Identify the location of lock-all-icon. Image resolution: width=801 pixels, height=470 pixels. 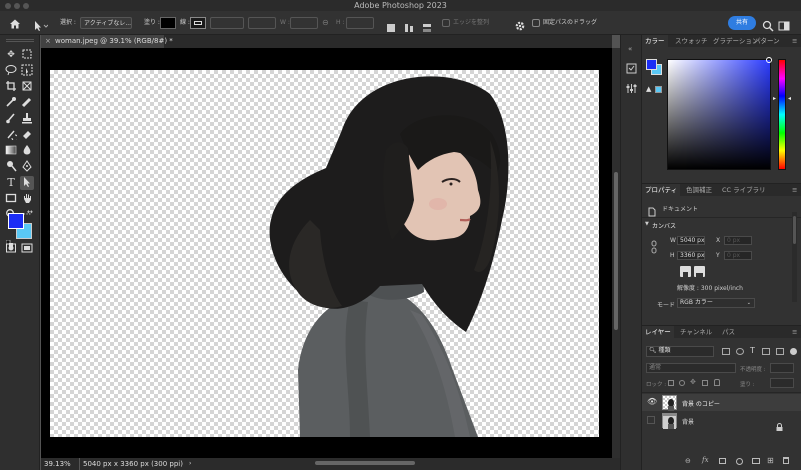
(717, 382).